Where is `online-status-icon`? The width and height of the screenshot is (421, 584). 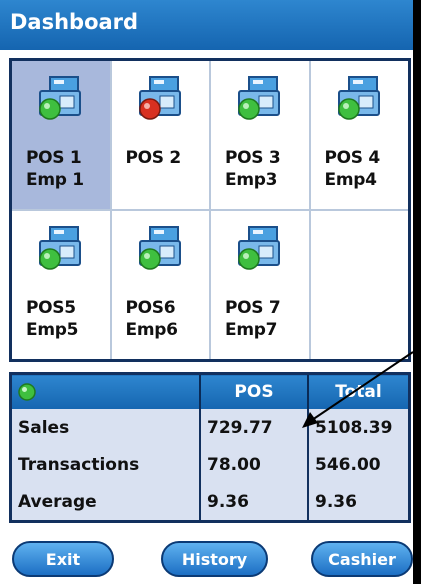 online-status-icon is located at coordinates (27, 392).